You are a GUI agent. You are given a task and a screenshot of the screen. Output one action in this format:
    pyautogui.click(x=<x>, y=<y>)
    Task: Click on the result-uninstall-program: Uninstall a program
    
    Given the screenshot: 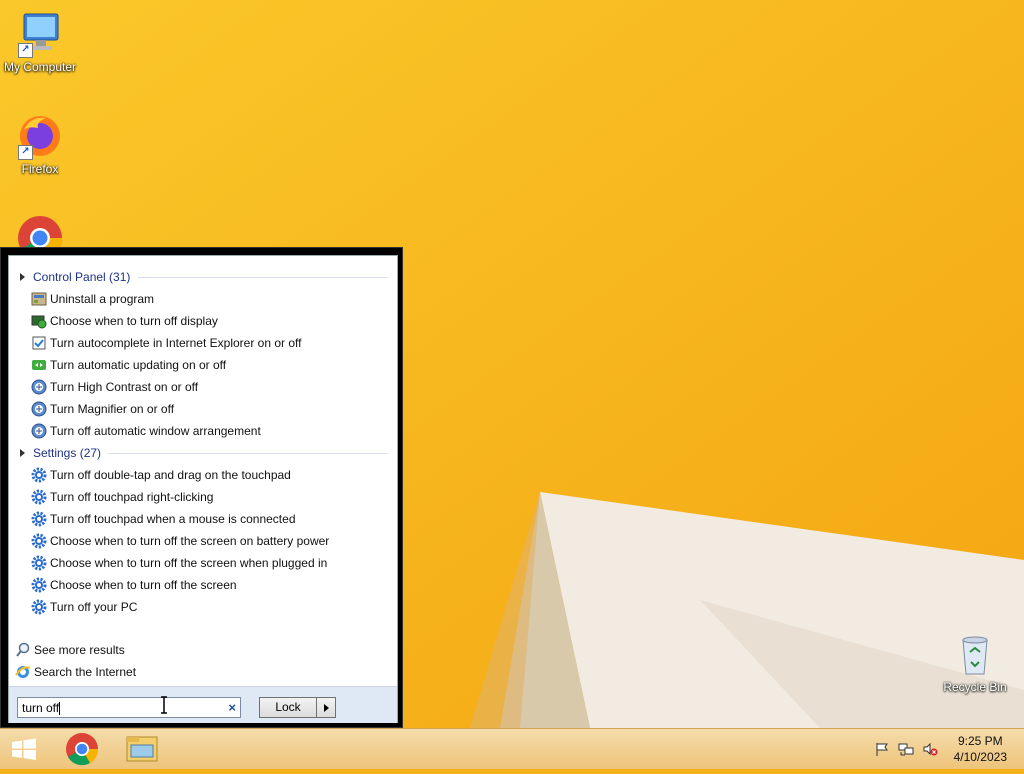 What is the action you would take?
    pyautogui.click(x=208, y=299)
    